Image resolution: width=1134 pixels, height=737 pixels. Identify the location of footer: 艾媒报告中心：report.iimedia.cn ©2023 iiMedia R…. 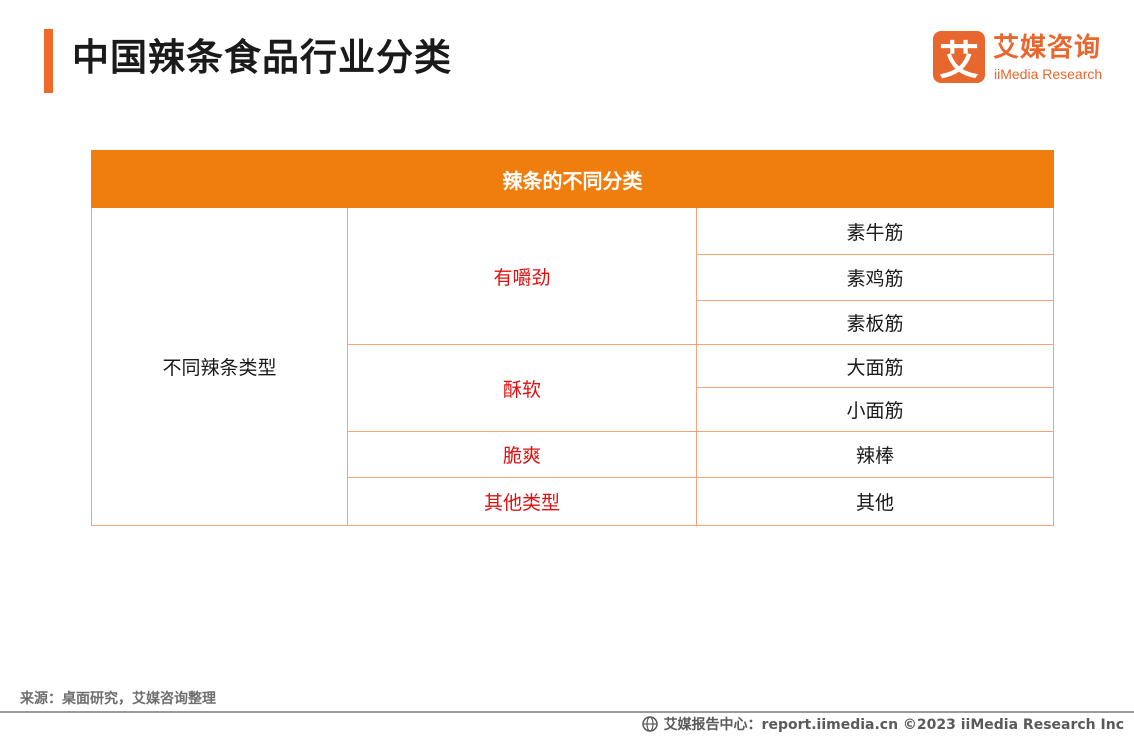
(882, 724).